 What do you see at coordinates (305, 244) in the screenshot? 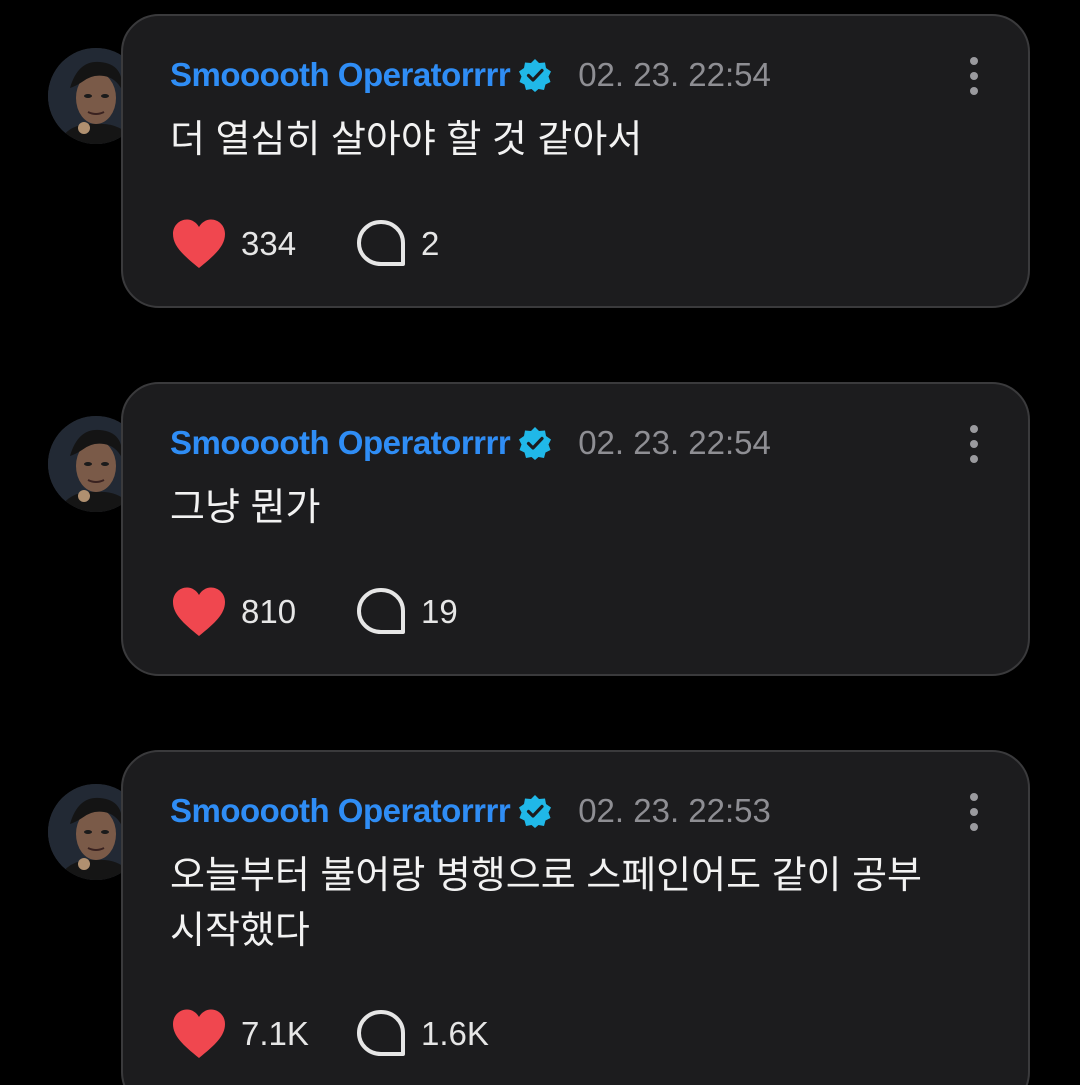
I see `comment-actions: 334 2` at bounding box center [305, 244].